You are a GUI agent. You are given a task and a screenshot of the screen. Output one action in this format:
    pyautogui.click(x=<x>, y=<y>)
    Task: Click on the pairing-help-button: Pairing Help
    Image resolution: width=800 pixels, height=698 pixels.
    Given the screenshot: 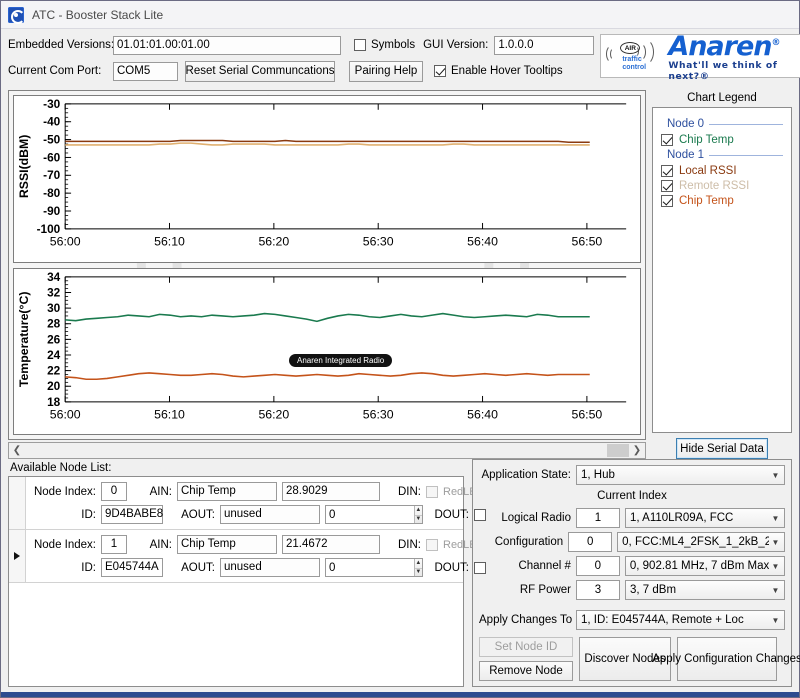 What is the action you would take?
    pyautogui.click(x=386, y=71)
    